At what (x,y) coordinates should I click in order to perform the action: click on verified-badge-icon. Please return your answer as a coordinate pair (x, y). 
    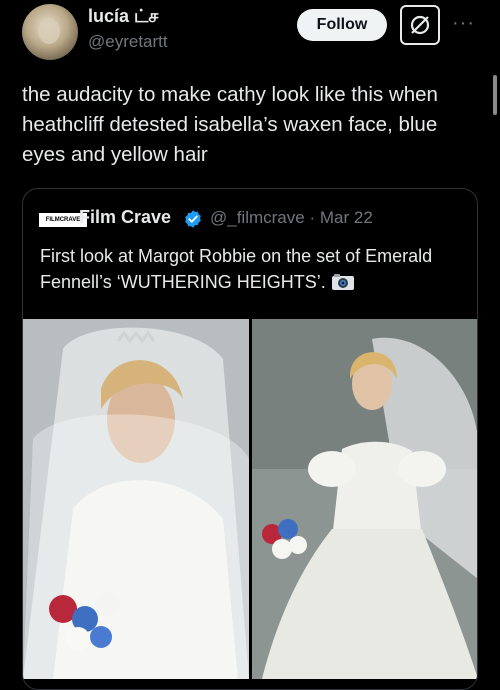
    Looking at the image, I should click on (193, 219).